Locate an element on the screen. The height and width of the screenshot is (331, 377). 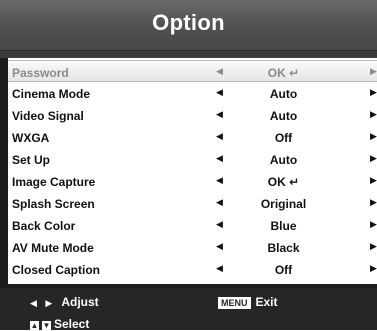
exit-hint: MENU Exit is located at coordinates (248, 302).